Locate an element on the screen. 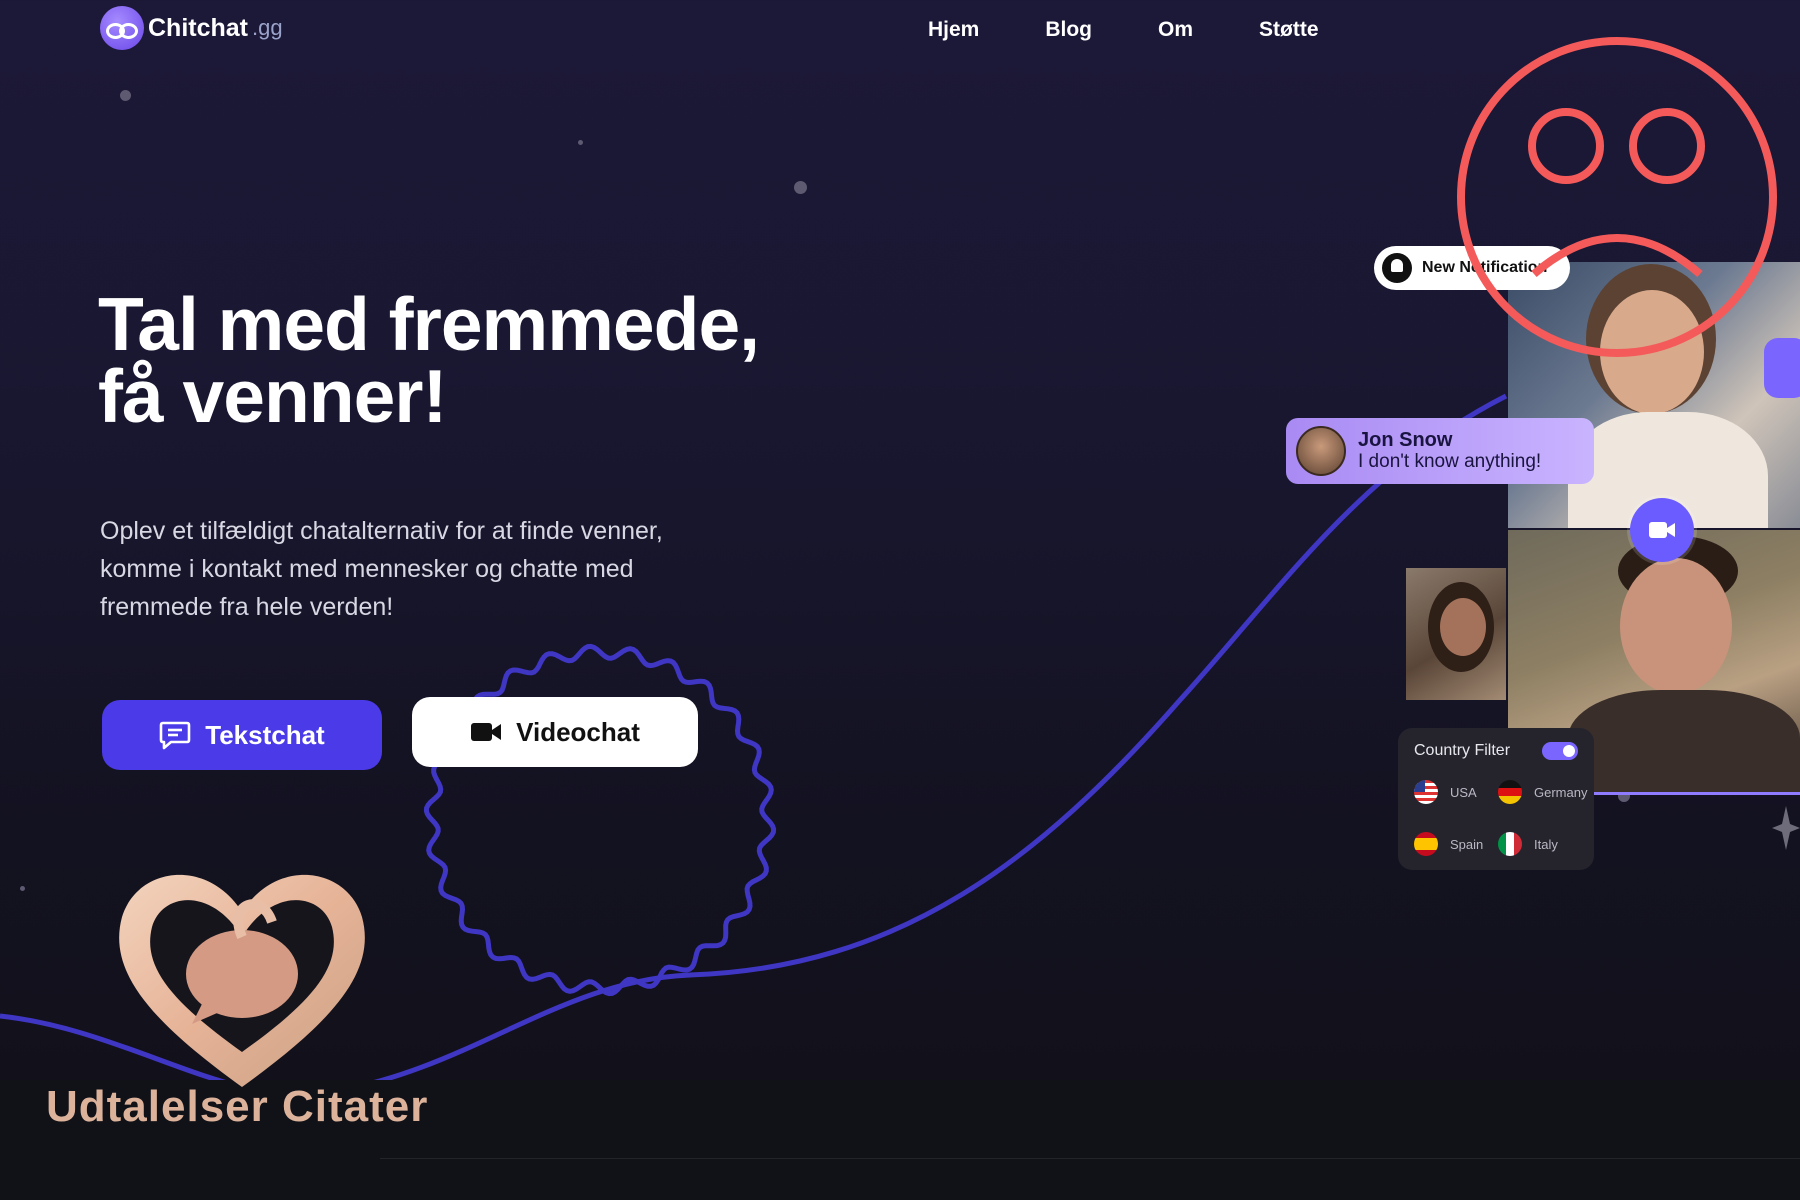 The height and width of the screenshot is (1200, 1800). country-filter-toggle is located at coordinates (1560, 751).